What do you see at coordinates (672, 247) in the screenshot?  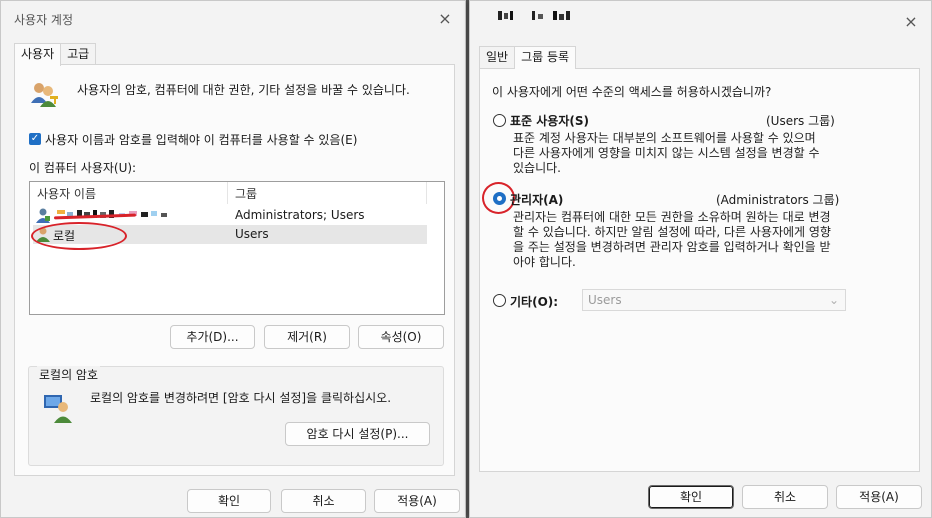 I see `description-line: 을 주는 설정을 변경하려면 관리자 암호를 입력하거나 확인을 받` at bounding box center [672, 247].